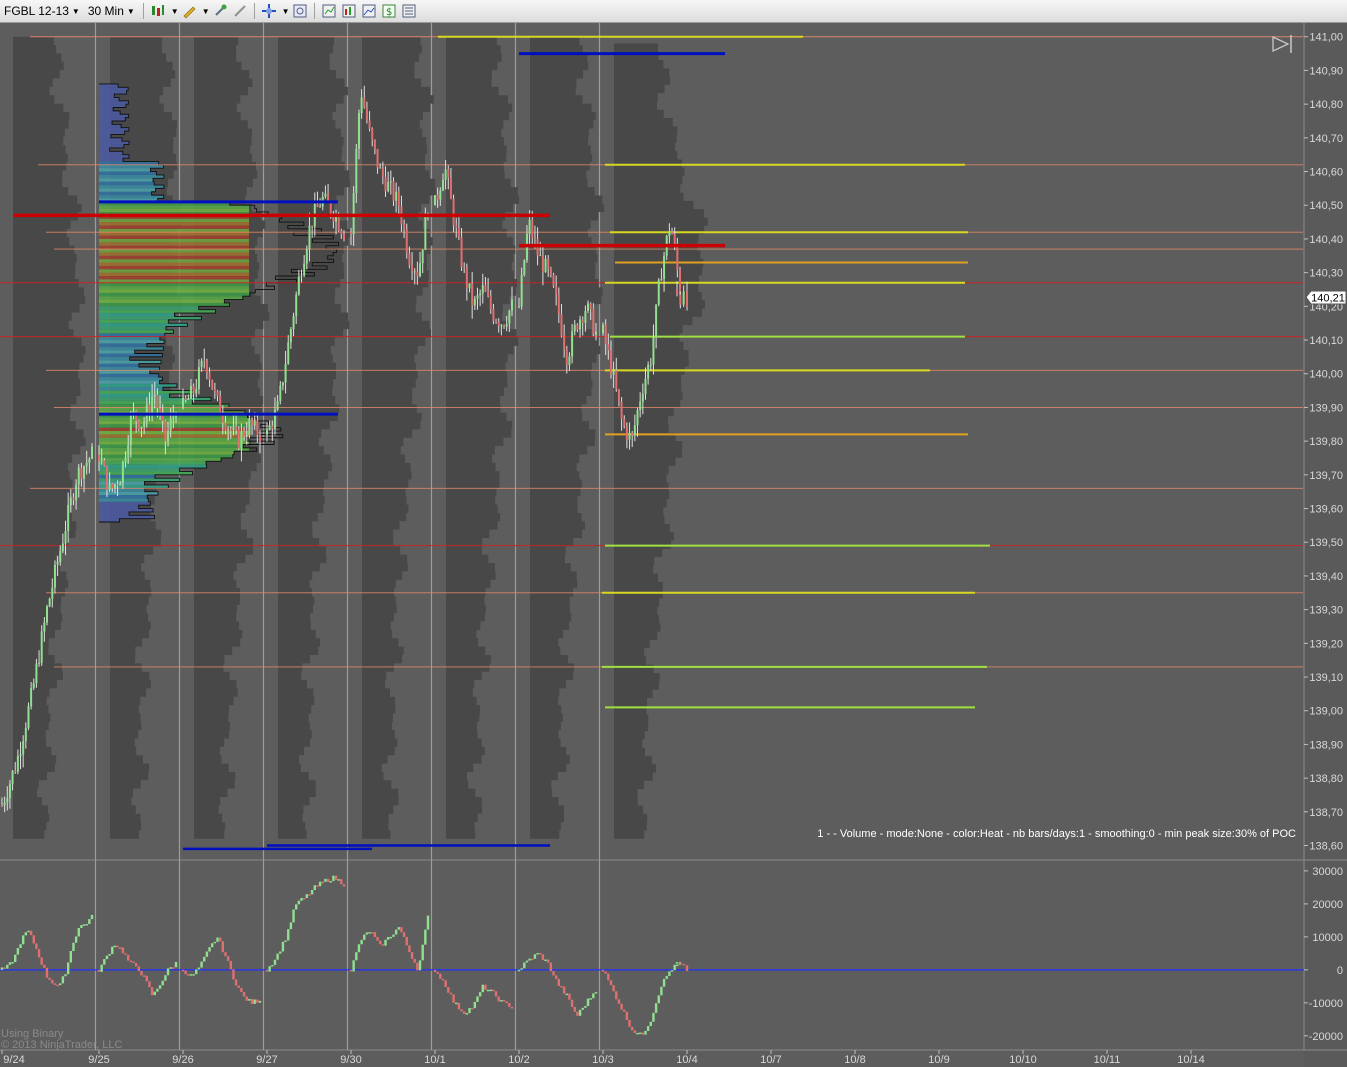 The width and height of the screenshot is (1347, 1067). I want to click on price-tick-label: 138,80, so click(1326, 779).